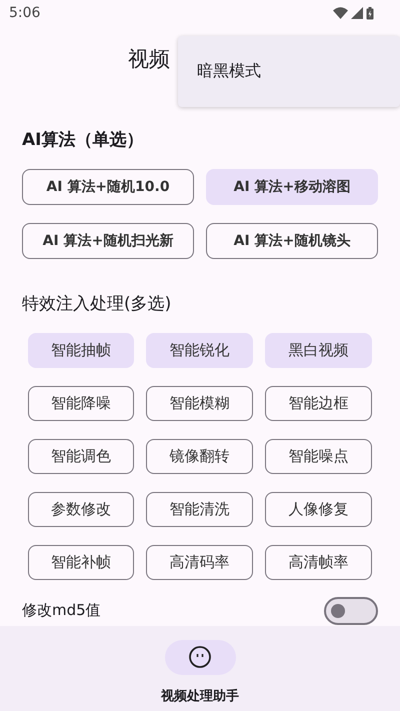 The width and height of the screenshot is (400, 711). Describe the element at coordinates (318, 403) in the screenshot. I see `effect-option: 智能边框` at that location.